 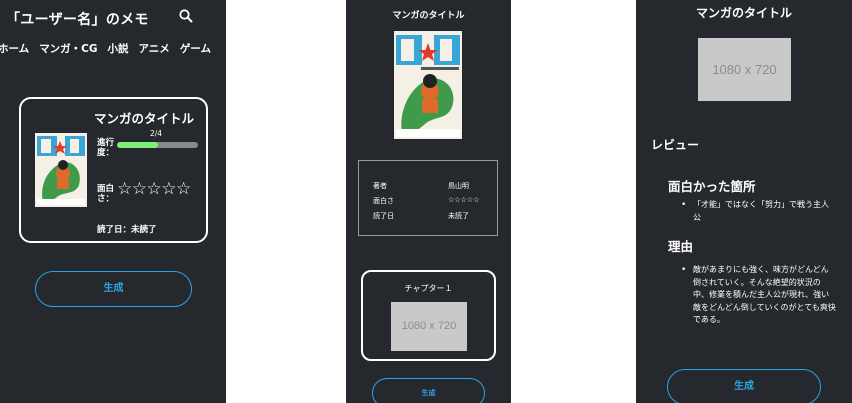 I want to click on nav-item-anime: アニメ, so click(x=154, y=48).